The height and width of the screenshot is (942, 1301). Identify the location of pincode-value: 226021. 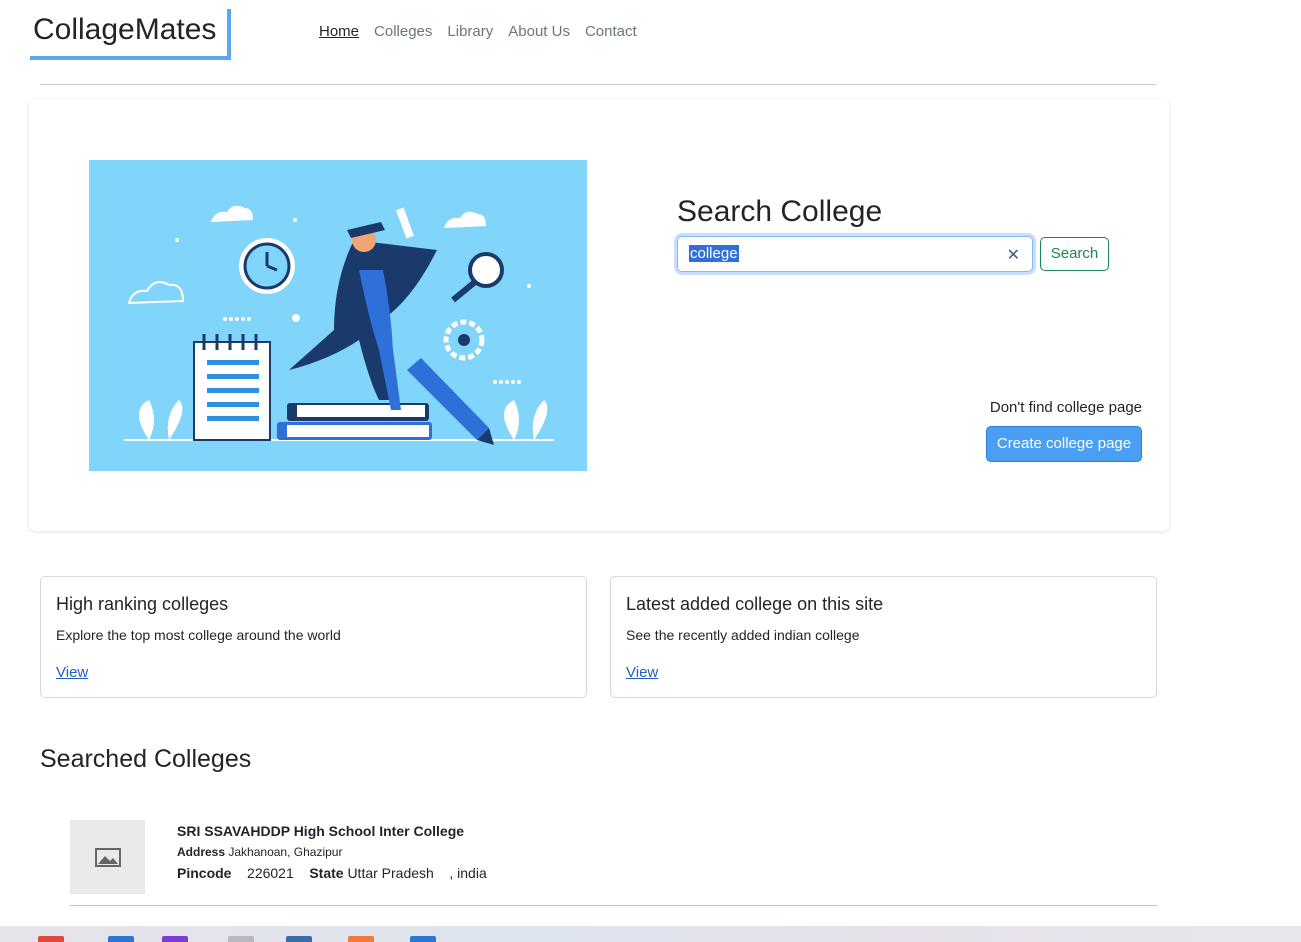
(270, 873).